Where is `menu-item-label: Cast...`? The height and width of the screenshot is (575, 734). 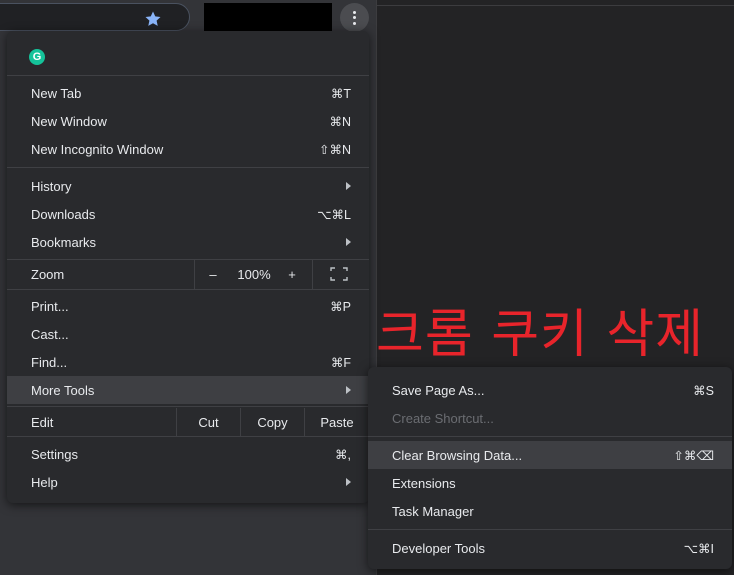
menu-item-label: Cast... is located at coordinates (50, 334).